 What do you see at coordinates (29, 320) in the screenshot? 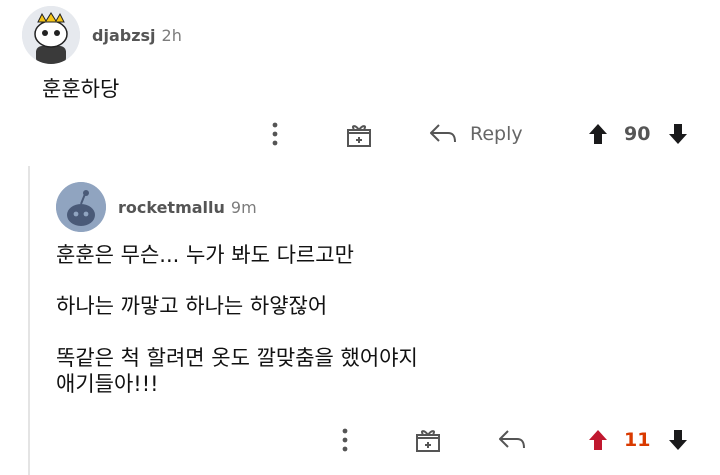
I see `thread-line` at bounding box center [29, 320].